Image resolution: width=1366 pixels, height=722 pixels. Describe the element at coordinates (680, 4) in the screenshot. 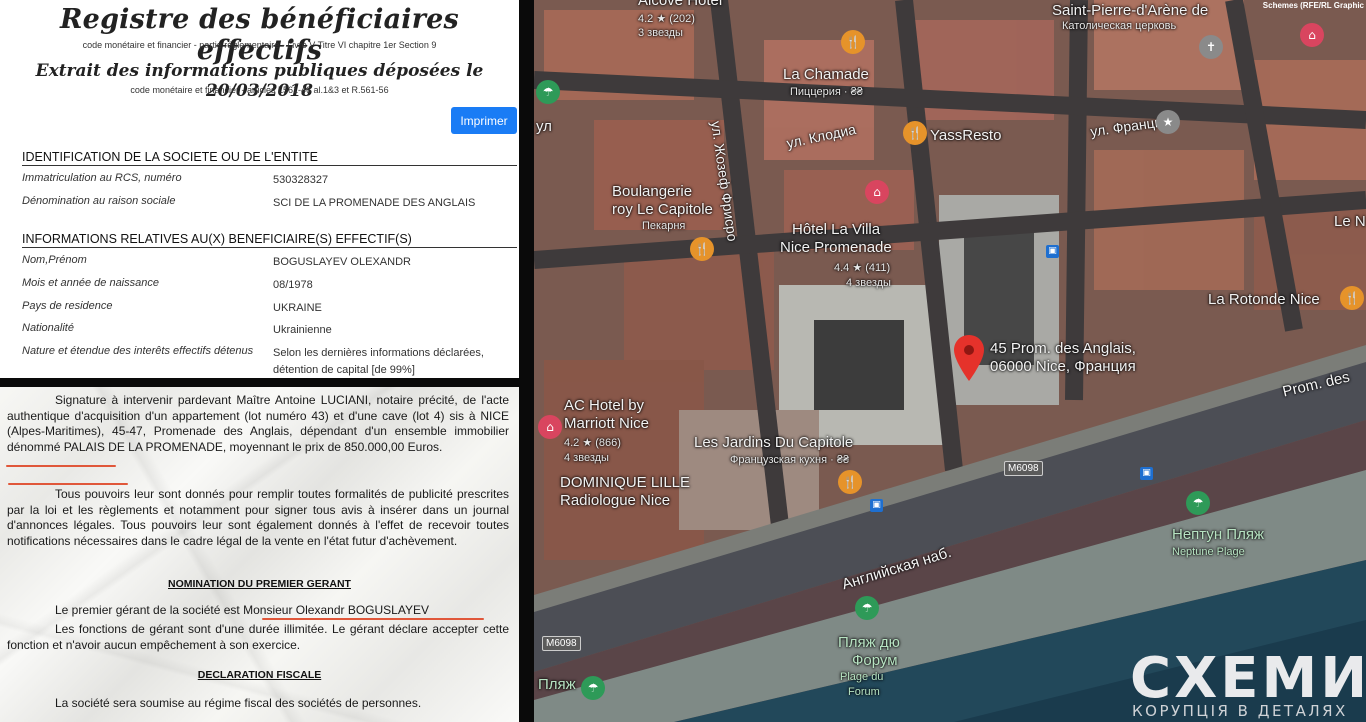

I see `poi-alcove-hotel: Alcove Hotel` at that location.